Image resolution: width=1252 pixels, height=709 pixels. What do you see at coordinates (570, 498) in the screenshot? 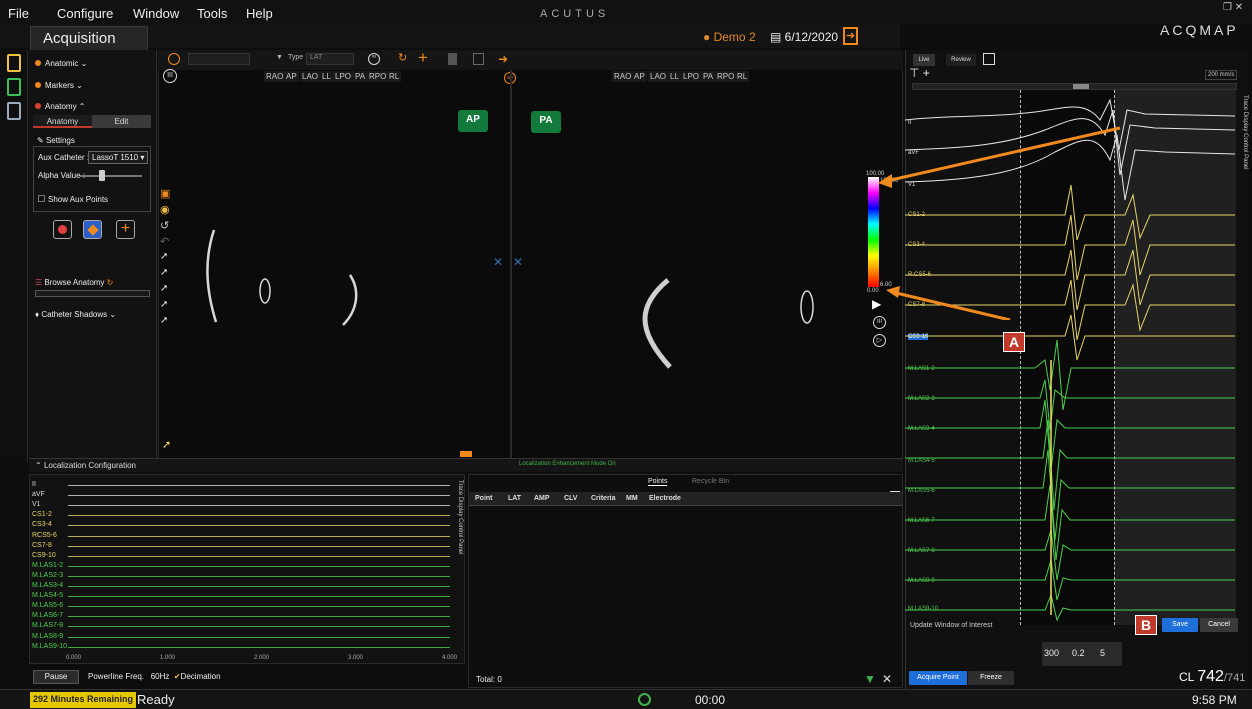
I see `col-clv: CLV` at bounding box center [570, 498].